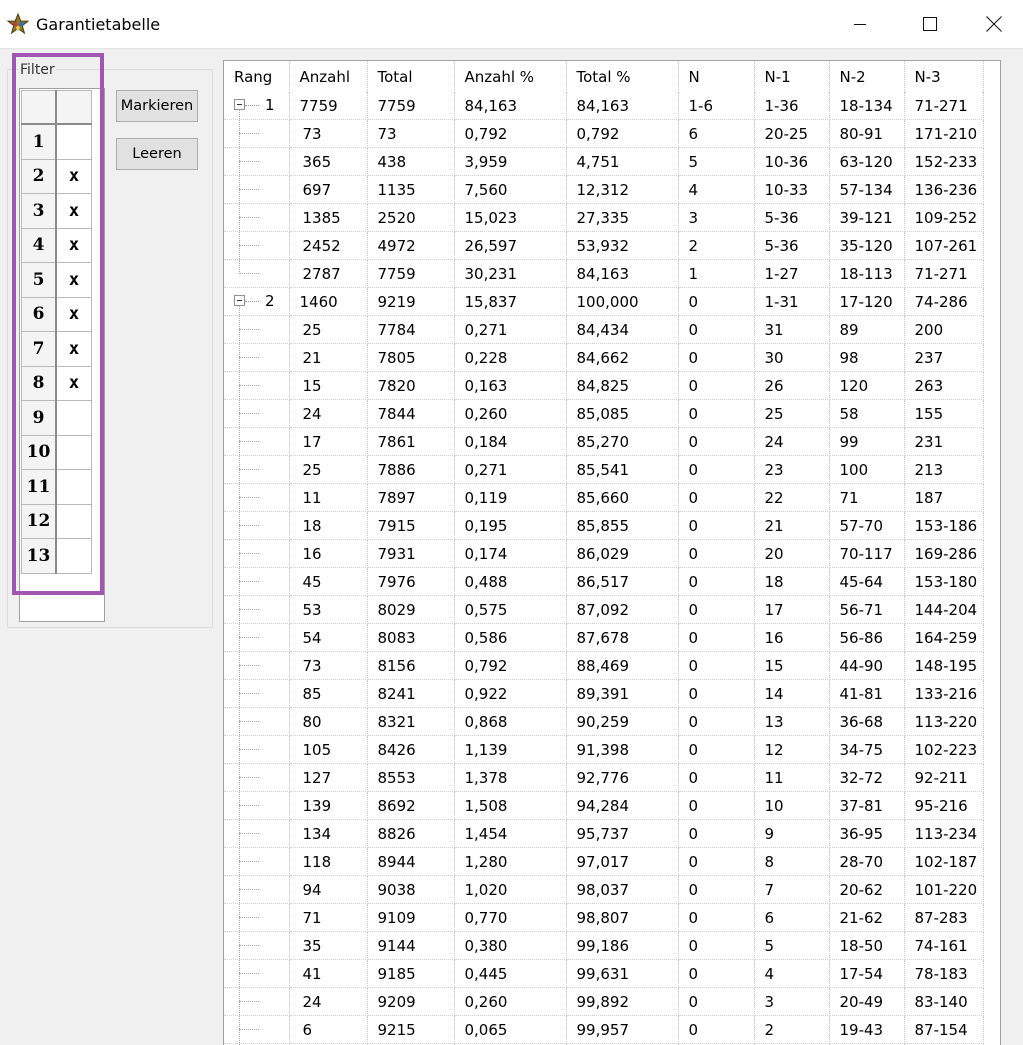 This screenshot has width=1023, height=1045. I want to click on filter-row: 2x, so click(56, 176).